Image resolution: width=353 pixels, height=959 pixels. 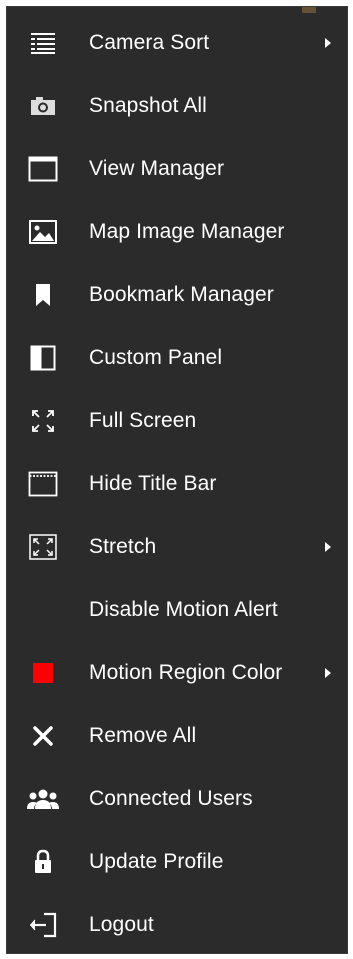 I want to click on menu-item-remove-all: Remove All, so click(x=177, y=735).